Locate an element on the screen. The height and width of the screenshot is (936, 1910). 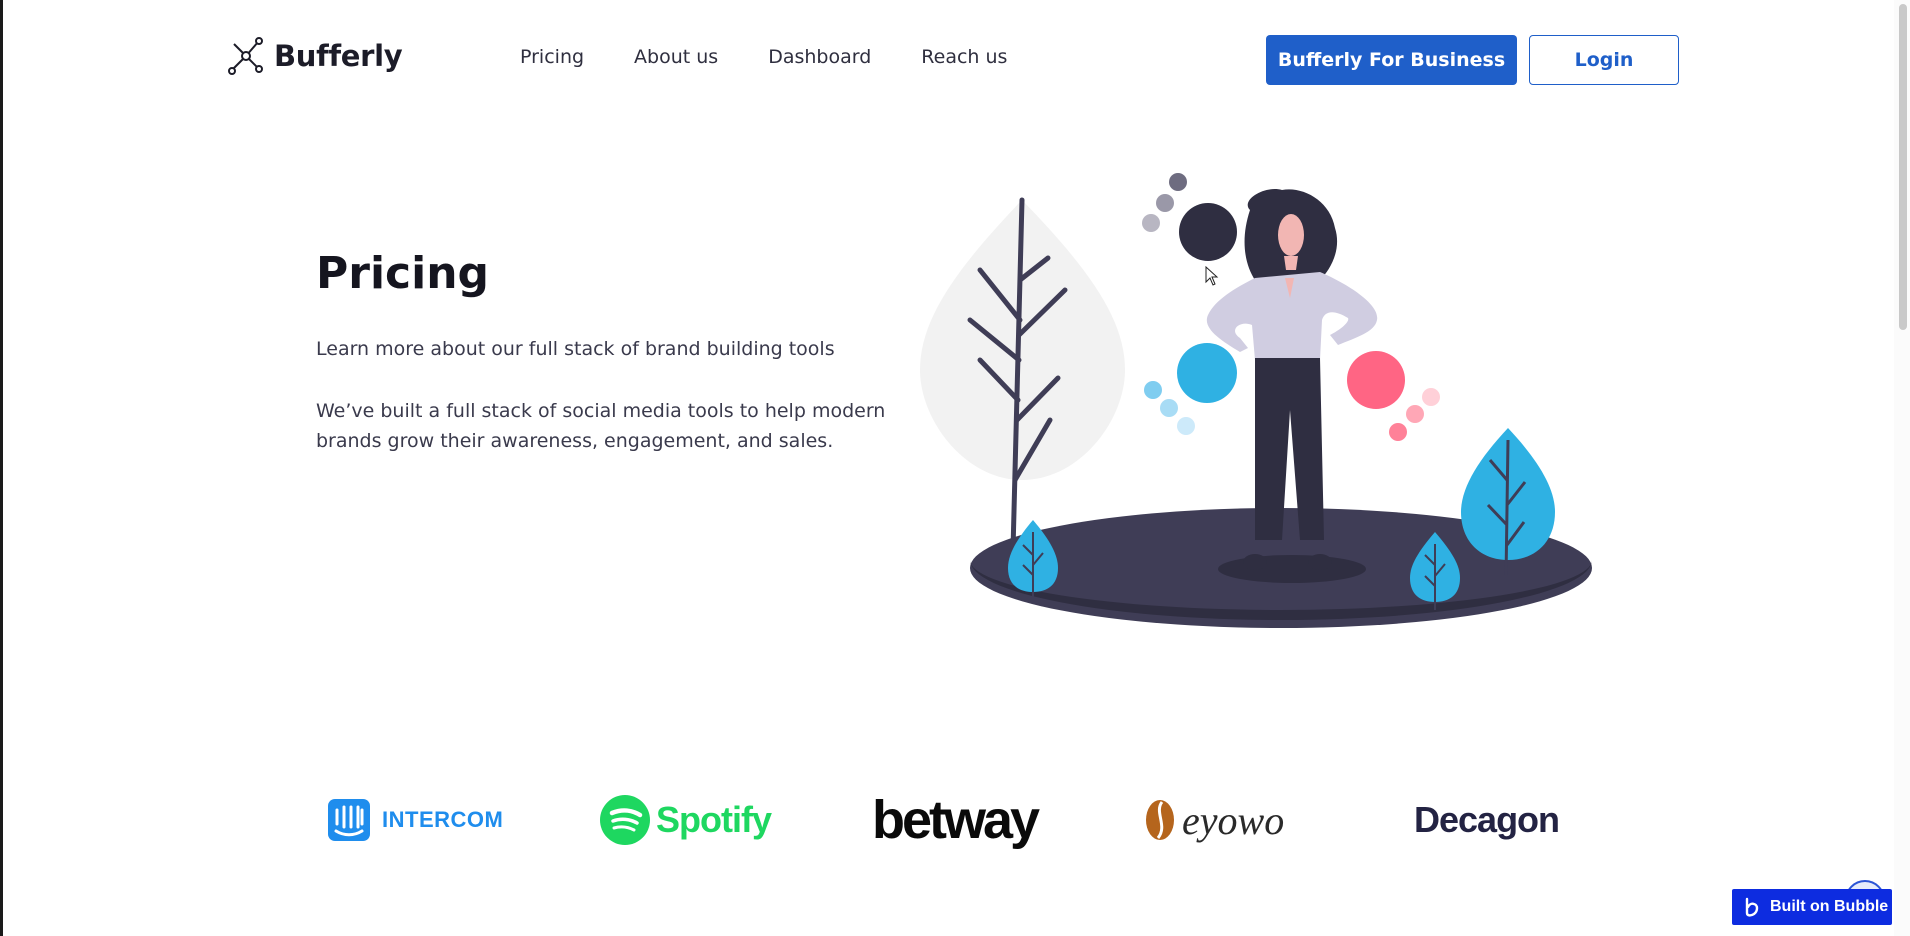
intercom-wordmark: INTERCOM is located at coordinates (443, 819).